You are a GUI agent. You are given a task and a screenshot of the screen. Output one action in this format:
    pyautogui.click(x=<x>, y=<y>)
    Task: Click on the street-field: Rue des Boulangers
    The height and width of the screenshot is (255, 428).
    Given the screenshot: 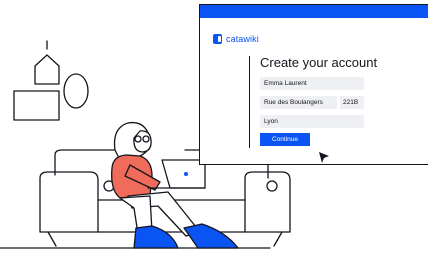 What is the action you would take?
    pyautogui.click(x=298, y=102)
    